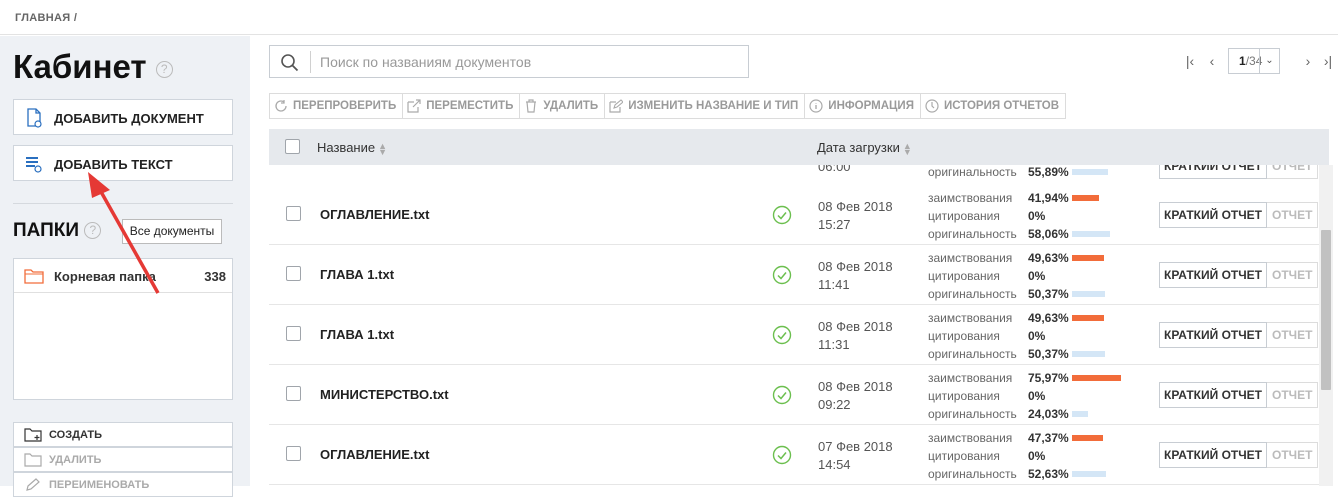 This screenshot has height=497, width=1338. I want to click on rename-type-button: ИЗМЕНИТЬ НАЗВАНИЕ И ТИП, so click(705, 106).